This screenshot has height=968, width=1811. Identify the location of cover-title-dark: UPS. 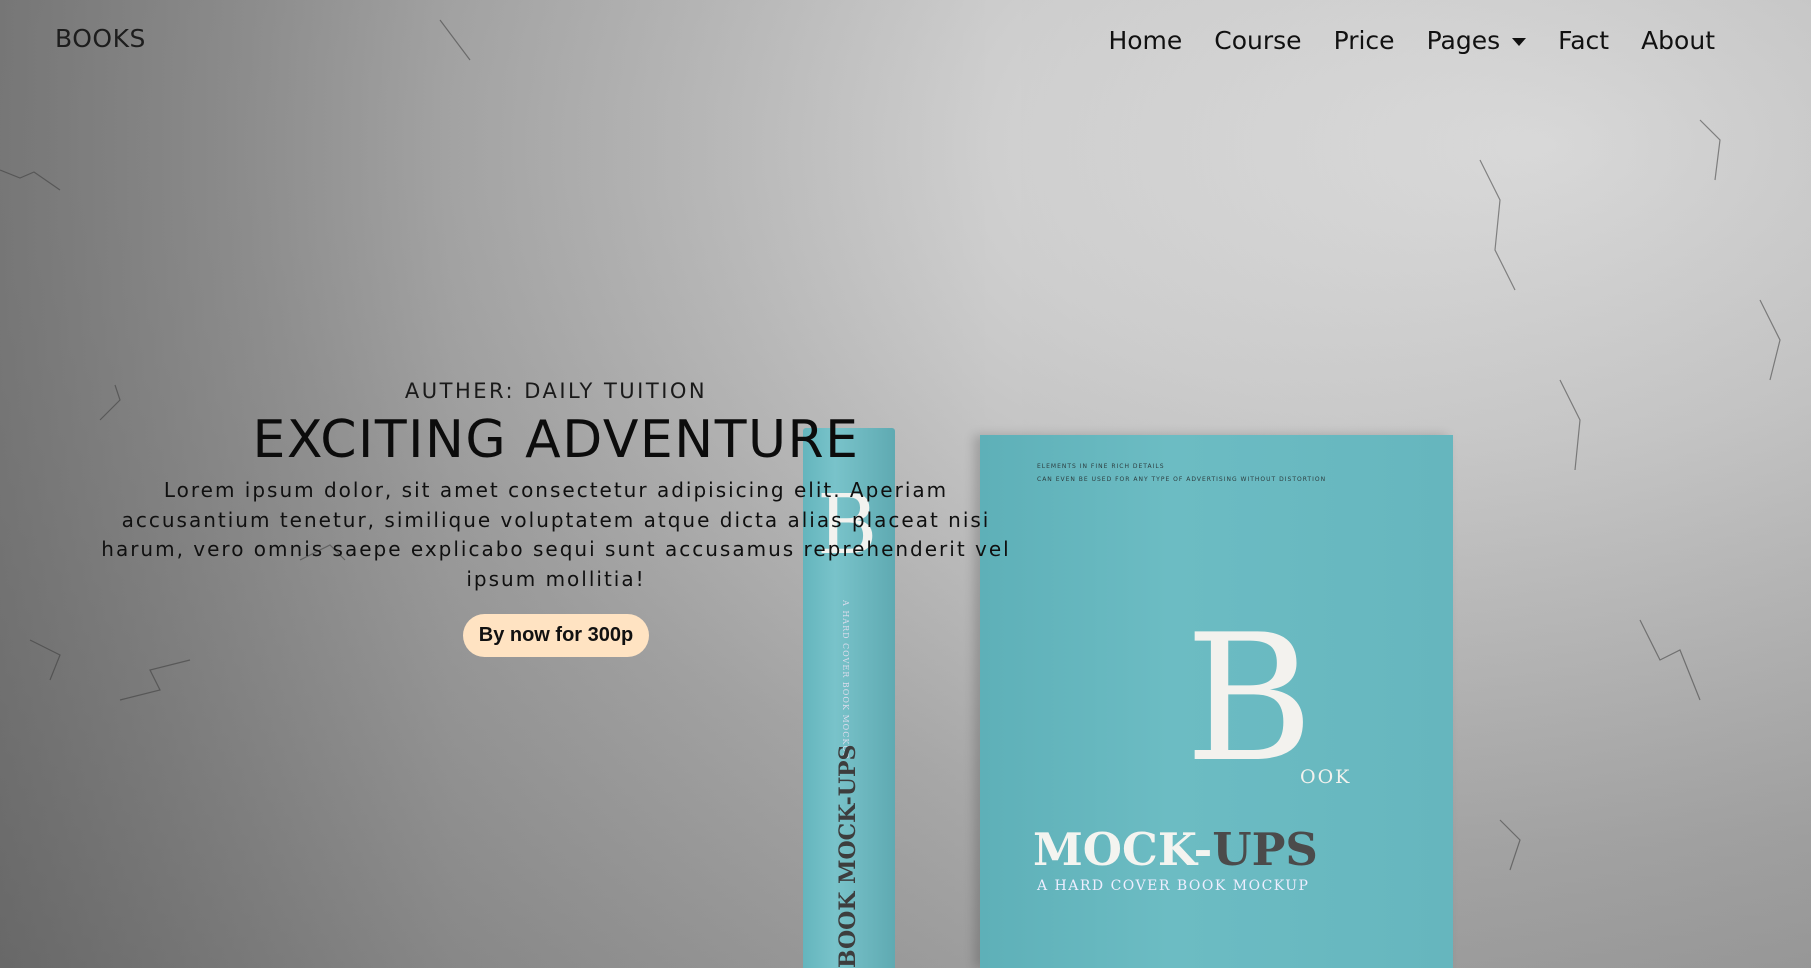
(1265, 849).